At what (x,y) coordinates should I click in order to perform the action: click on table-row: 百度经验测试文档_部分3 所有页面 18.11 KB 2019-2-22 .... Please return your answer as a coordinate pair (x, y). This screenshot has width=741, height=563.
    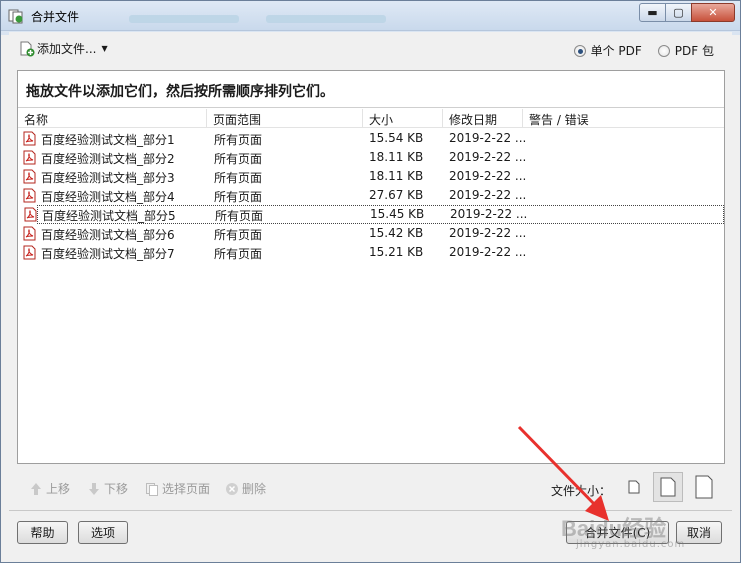
    Looking at the image, I should click on (371, 176).